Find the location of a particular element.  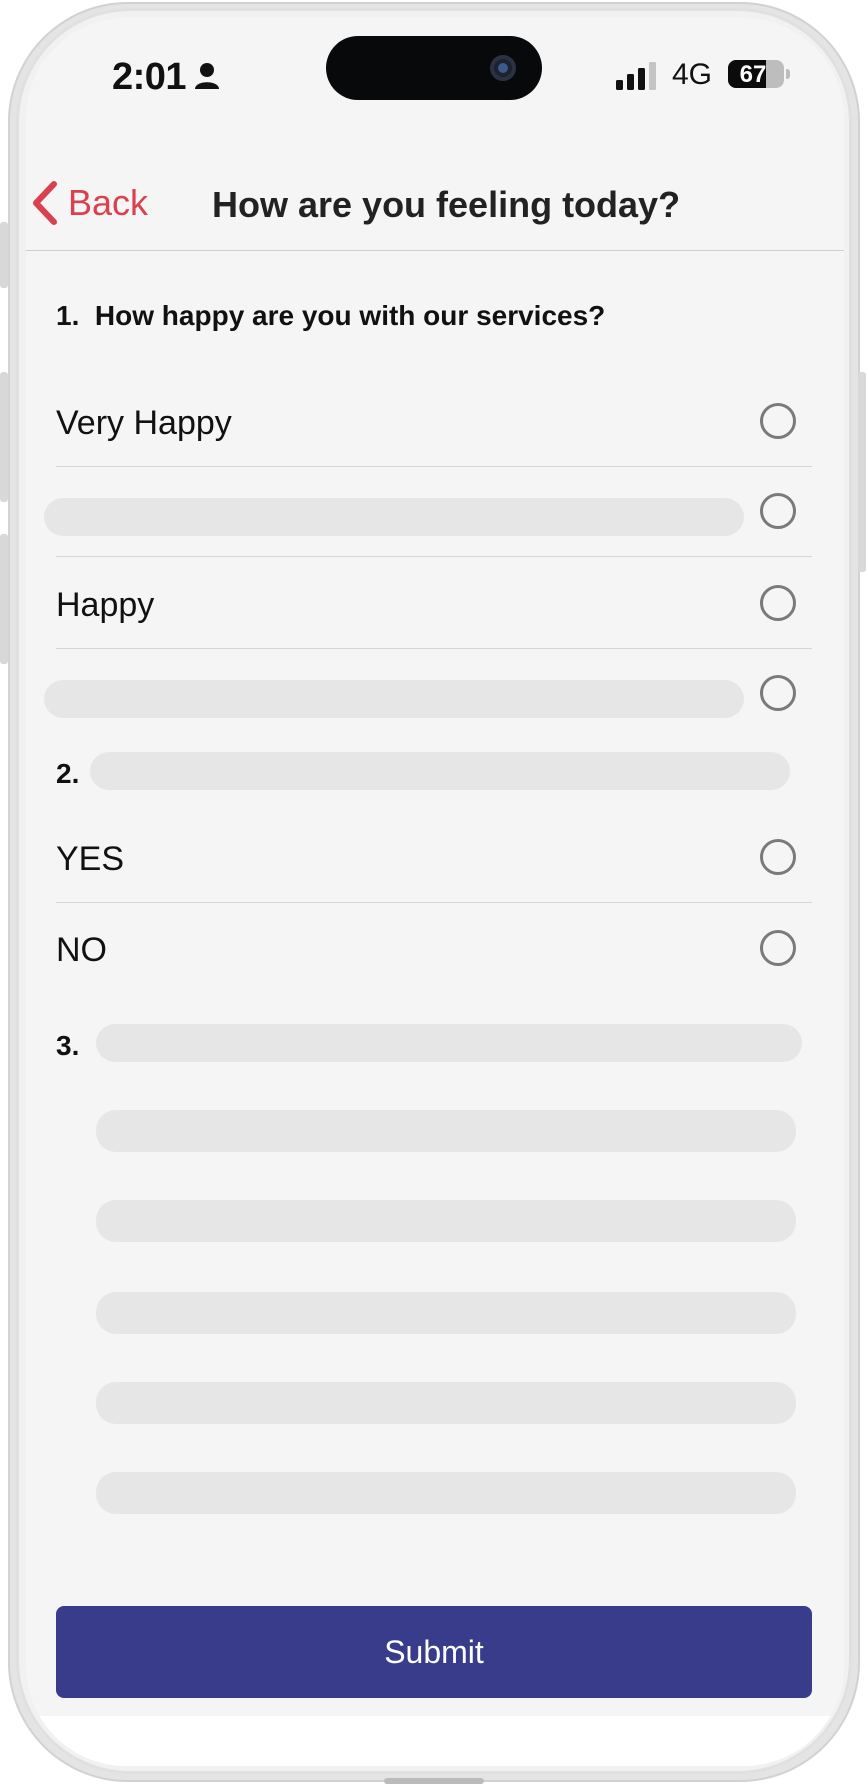

battery-tip is located at coordinates (788, 74).